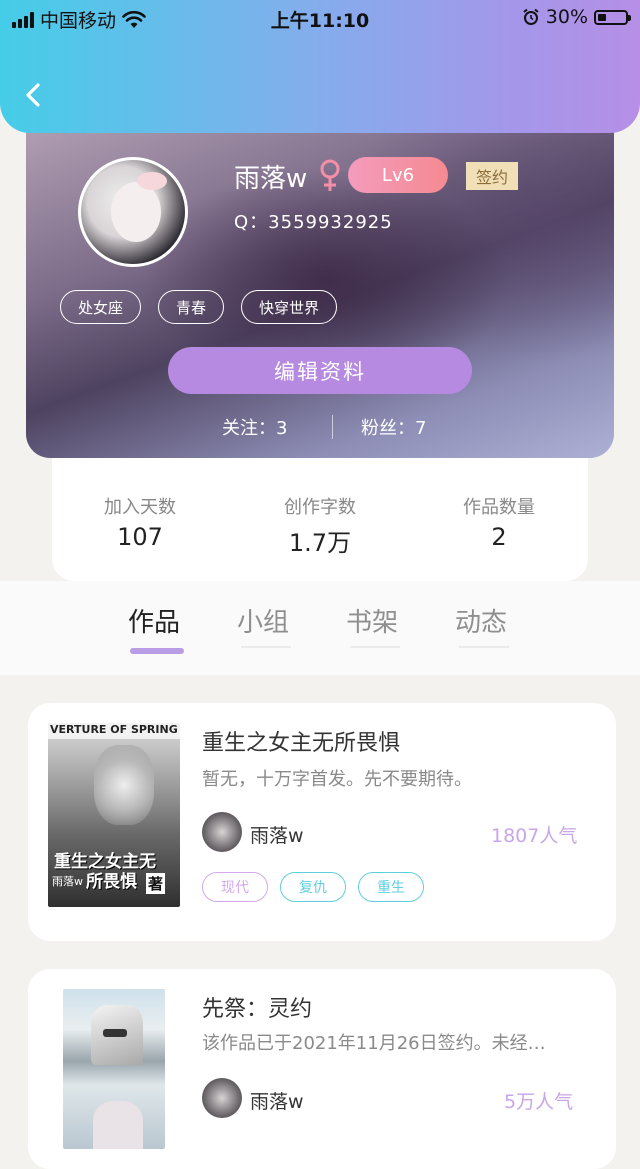 This screenshot has height=1169, width=640. I want to click on female-icon, so click(330, 175).